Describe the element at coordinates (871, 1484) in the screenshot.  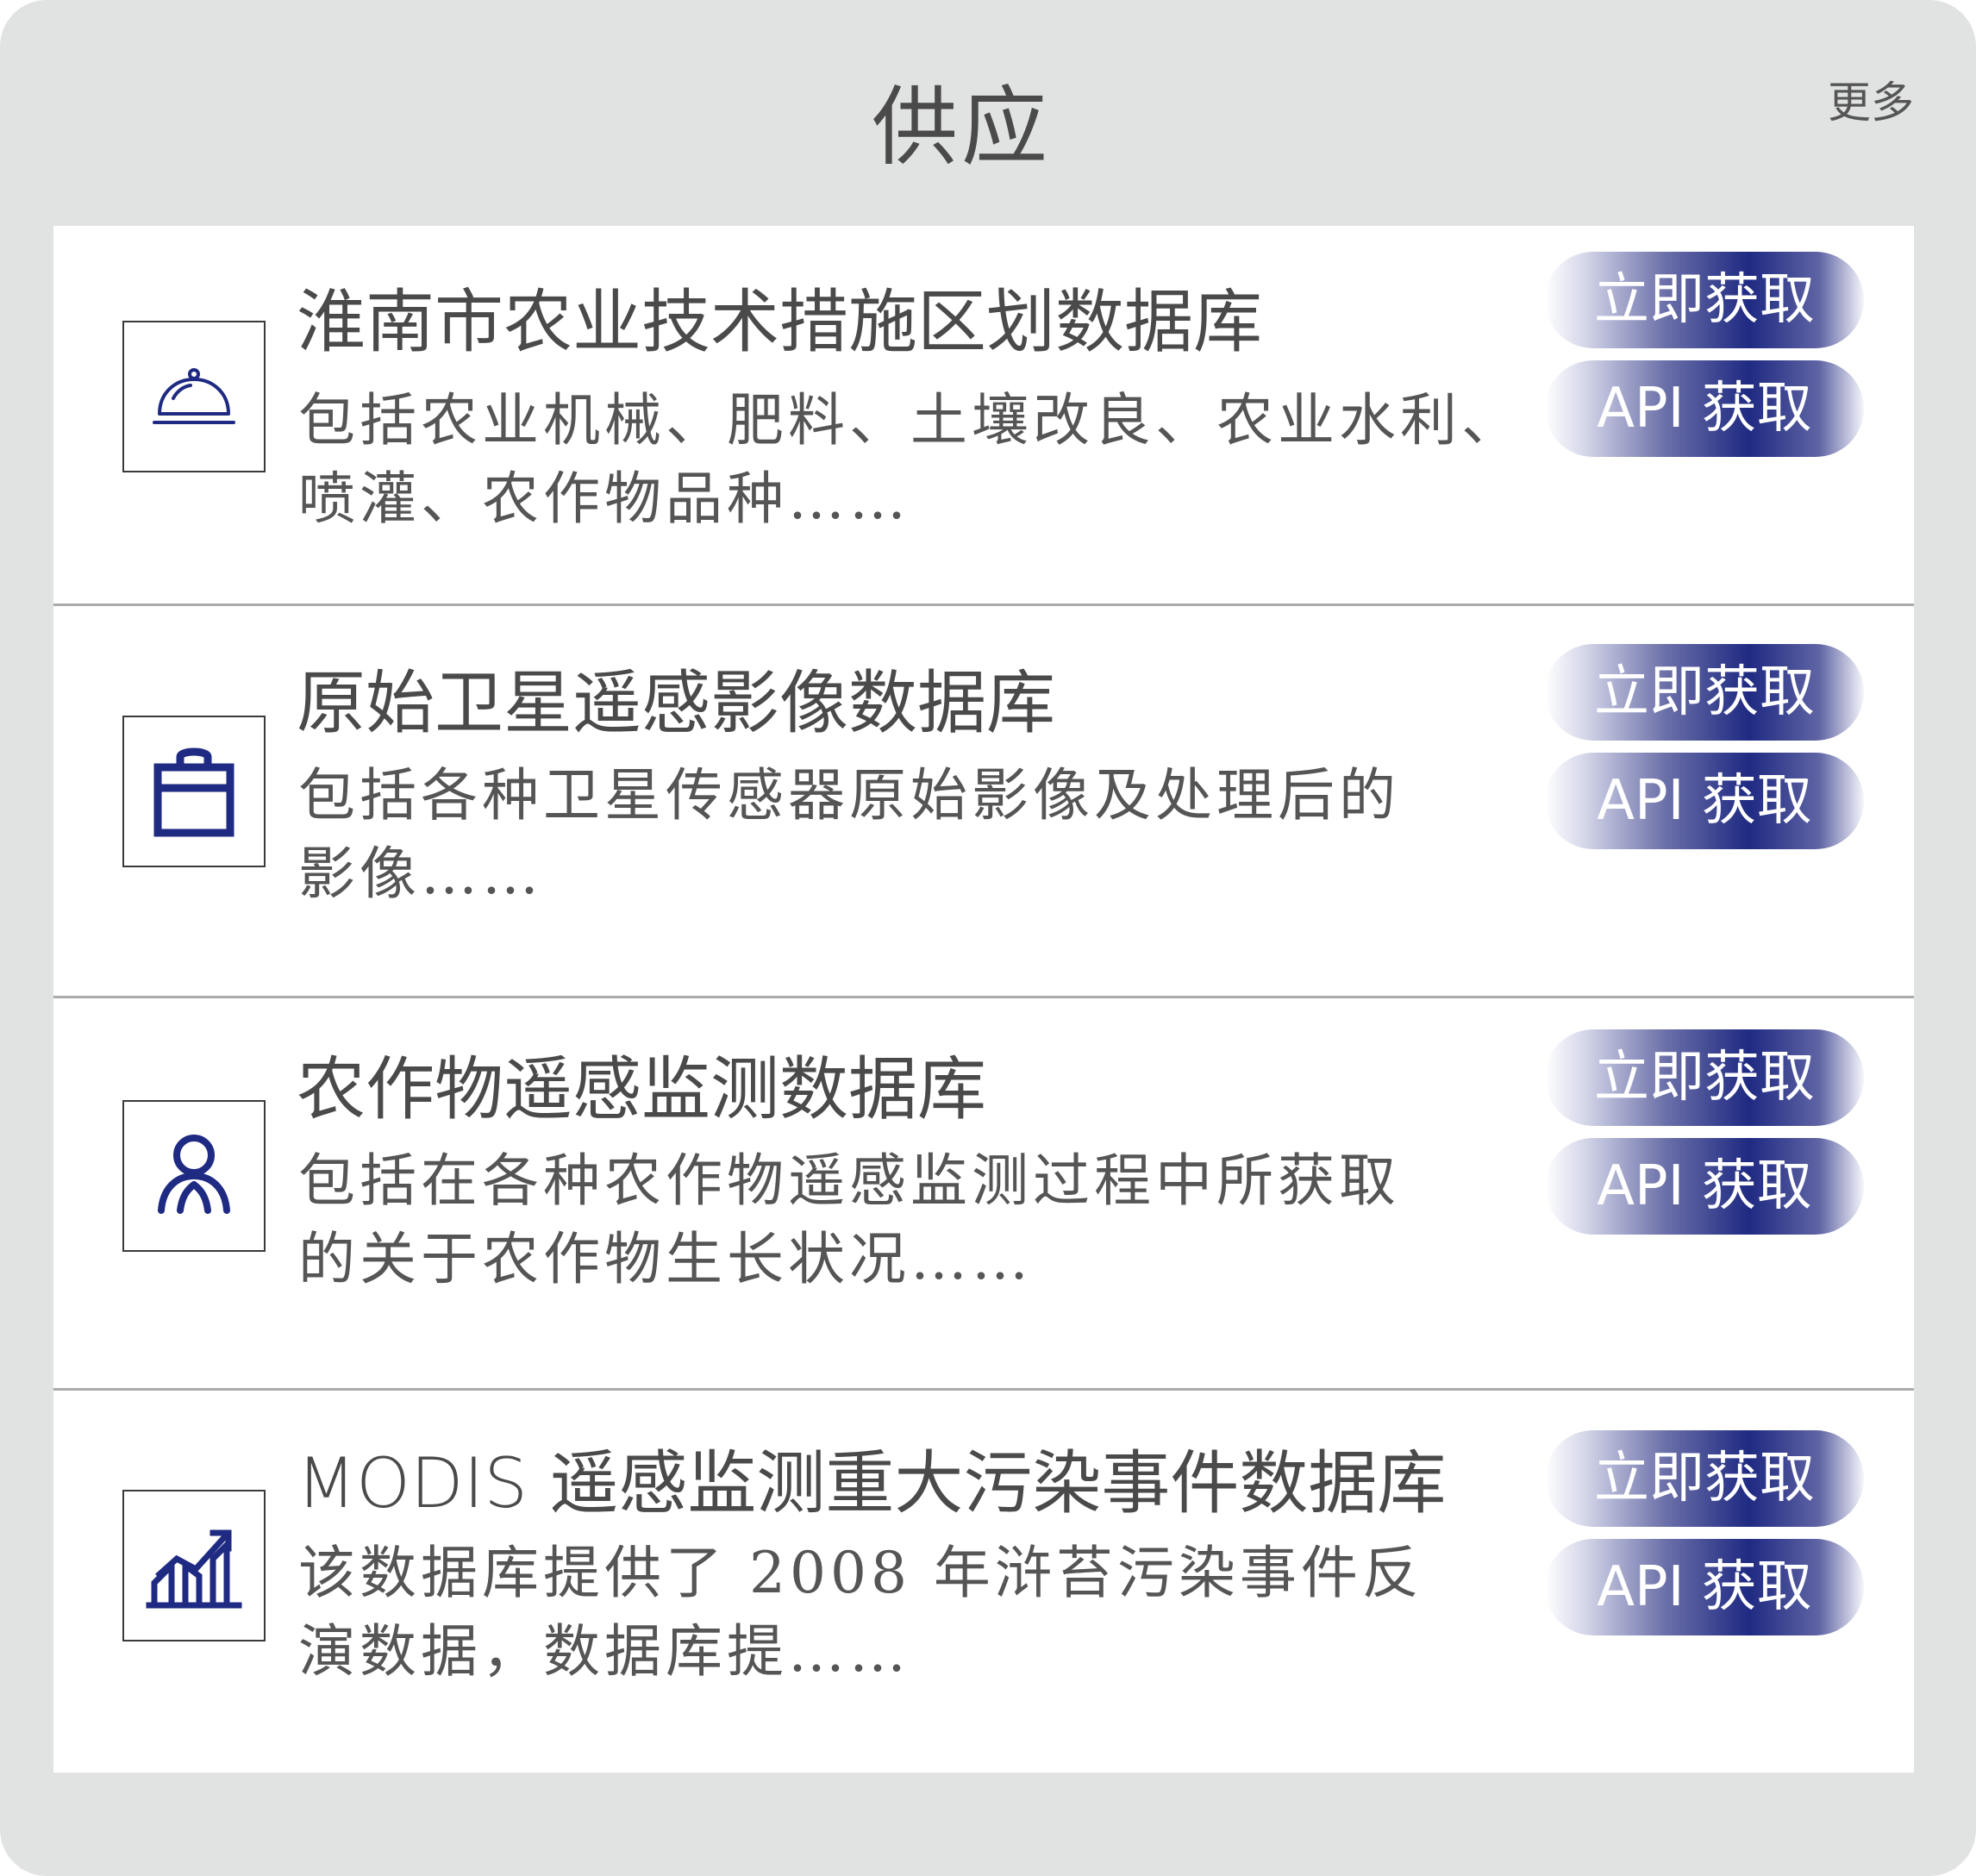
I see `item-title: MODIS 遥感监测重大污染事件数据库` at that location.